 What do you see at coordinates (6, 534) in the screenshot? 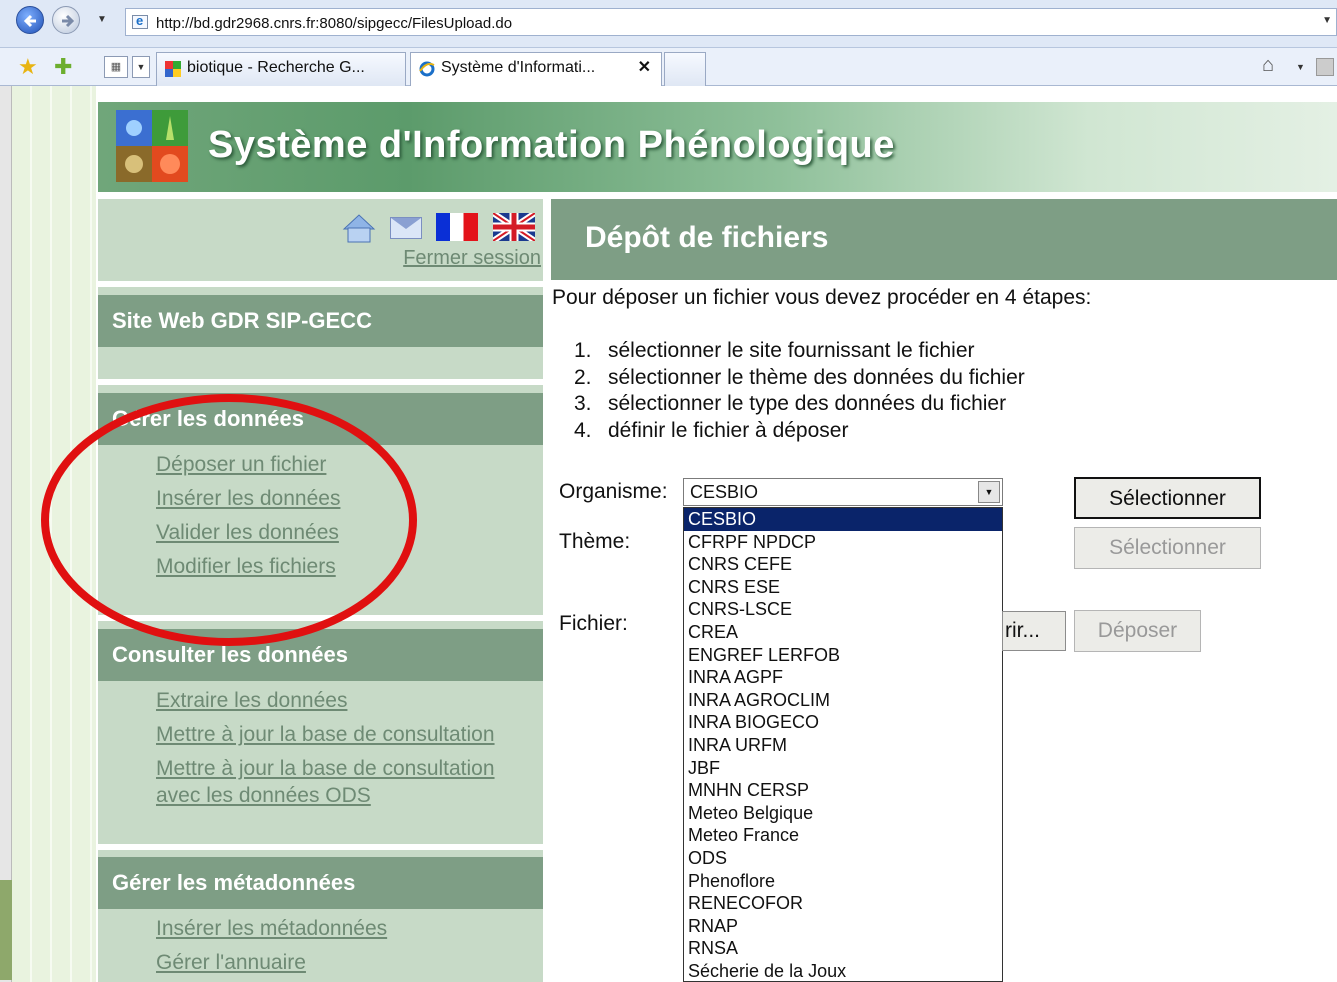
I see `left-pane-edge` at bounding box center [6, 534].